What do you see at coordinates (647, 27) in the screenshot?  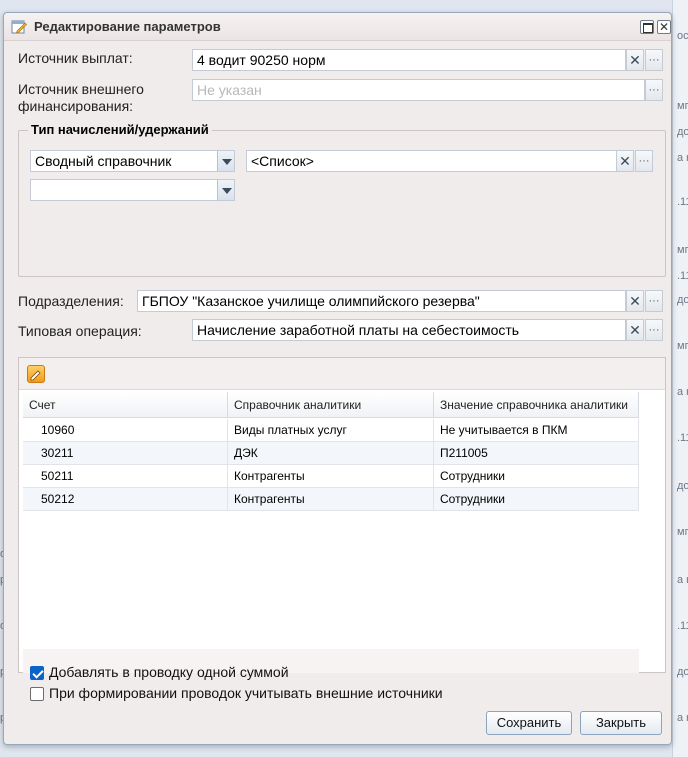 I see `maximize-button` at bounding box center [647, 27].